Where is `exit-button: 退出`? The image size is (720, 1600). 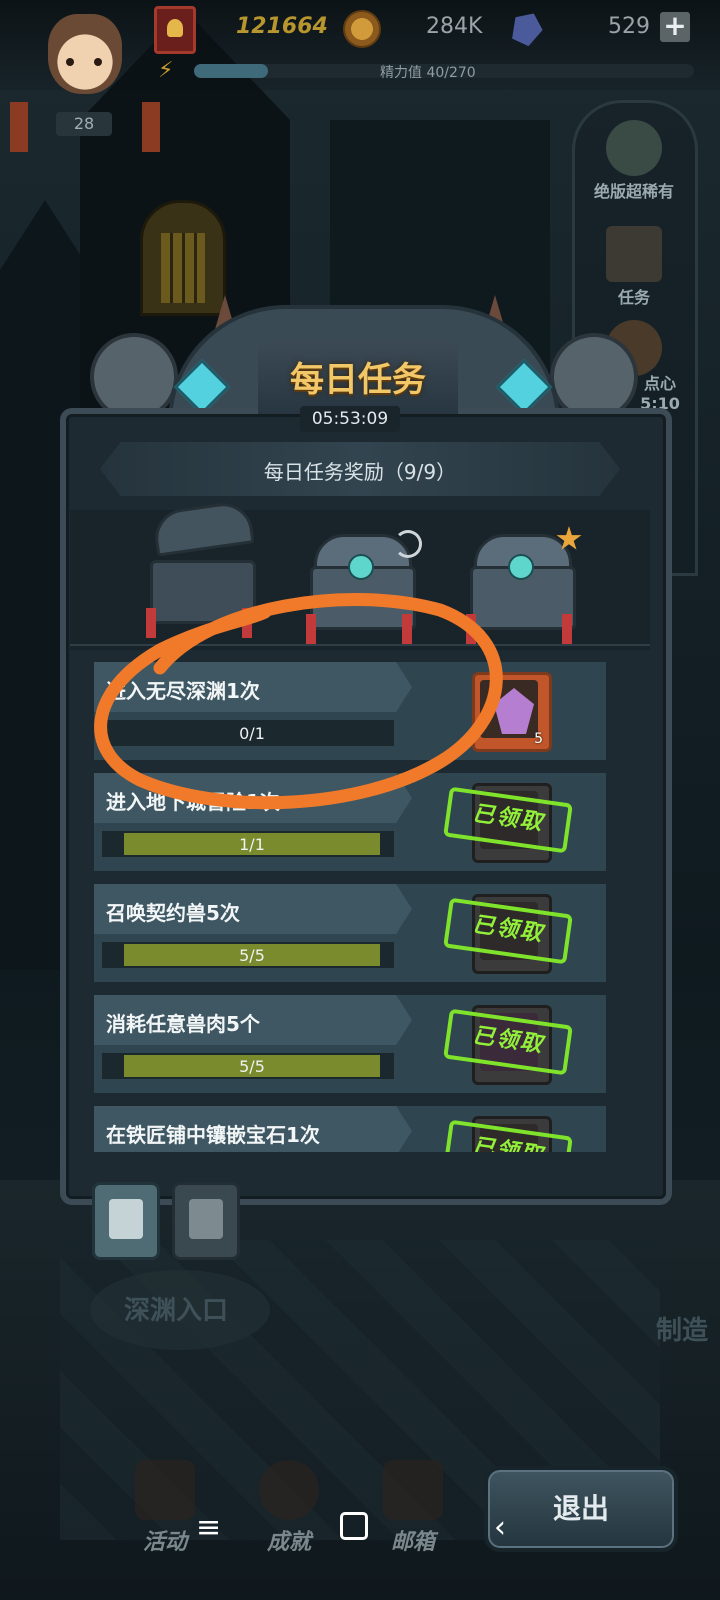
exit-button: 退出 is located at coordinates (581, 1509).